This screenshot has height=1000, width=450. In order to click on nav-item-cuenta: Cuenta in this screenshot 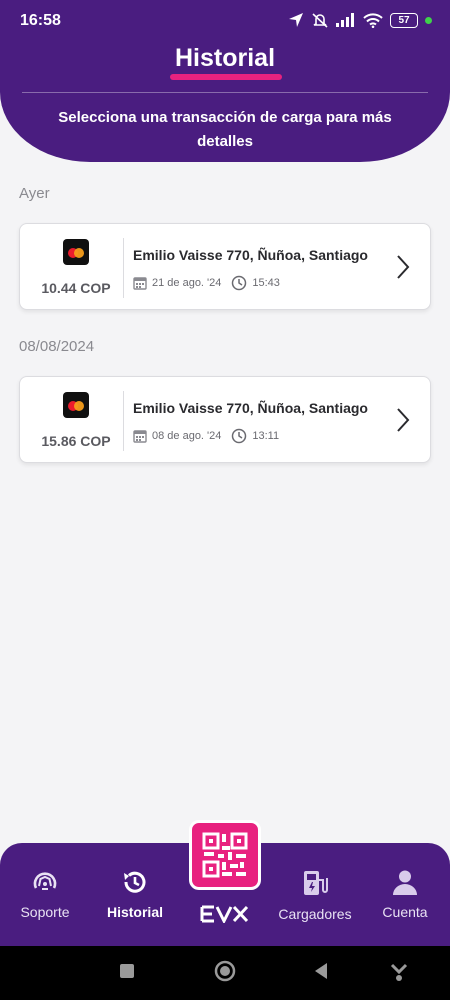, I will do `click(405, 894)`.